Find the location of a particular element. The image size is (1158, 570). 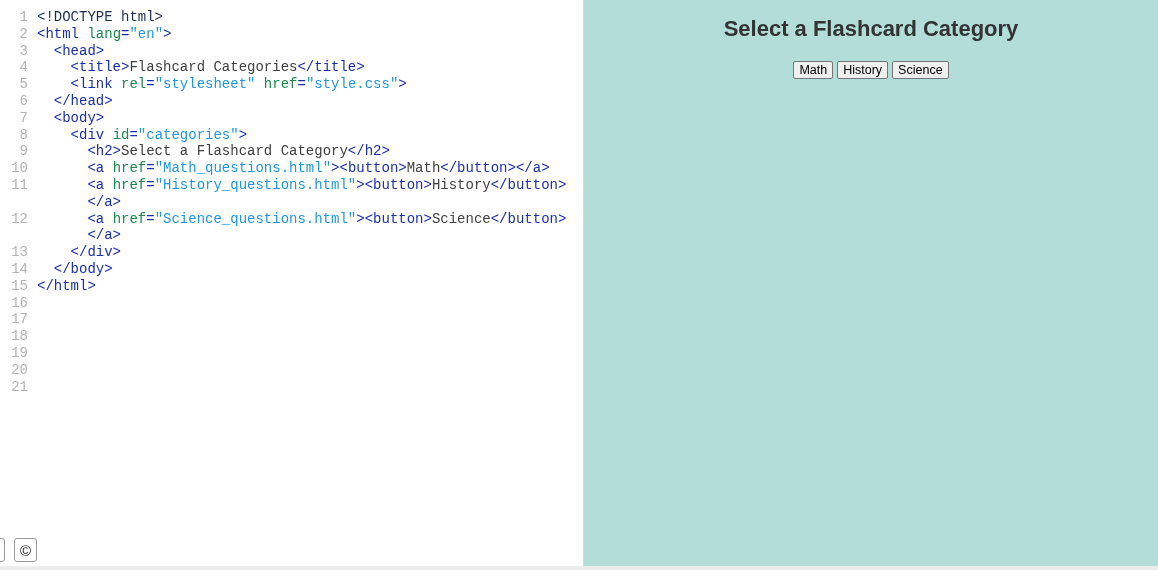

category-button: History is located at coordinates (863, 70).